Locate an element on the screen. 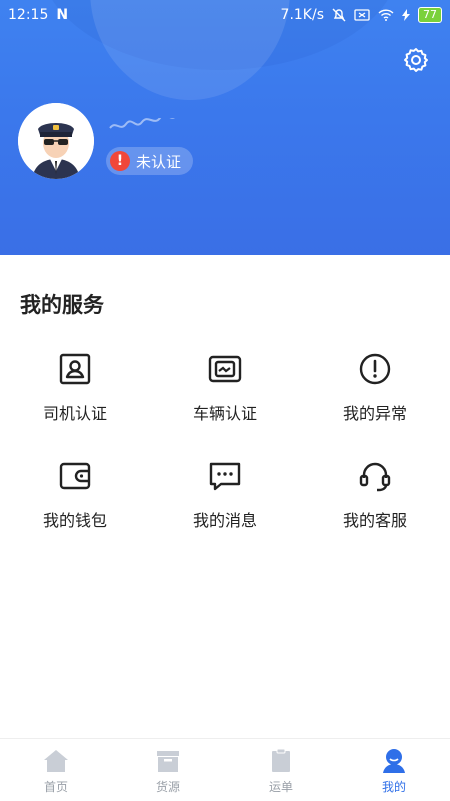  driver-id-icon is located at coordinates (75, 369).